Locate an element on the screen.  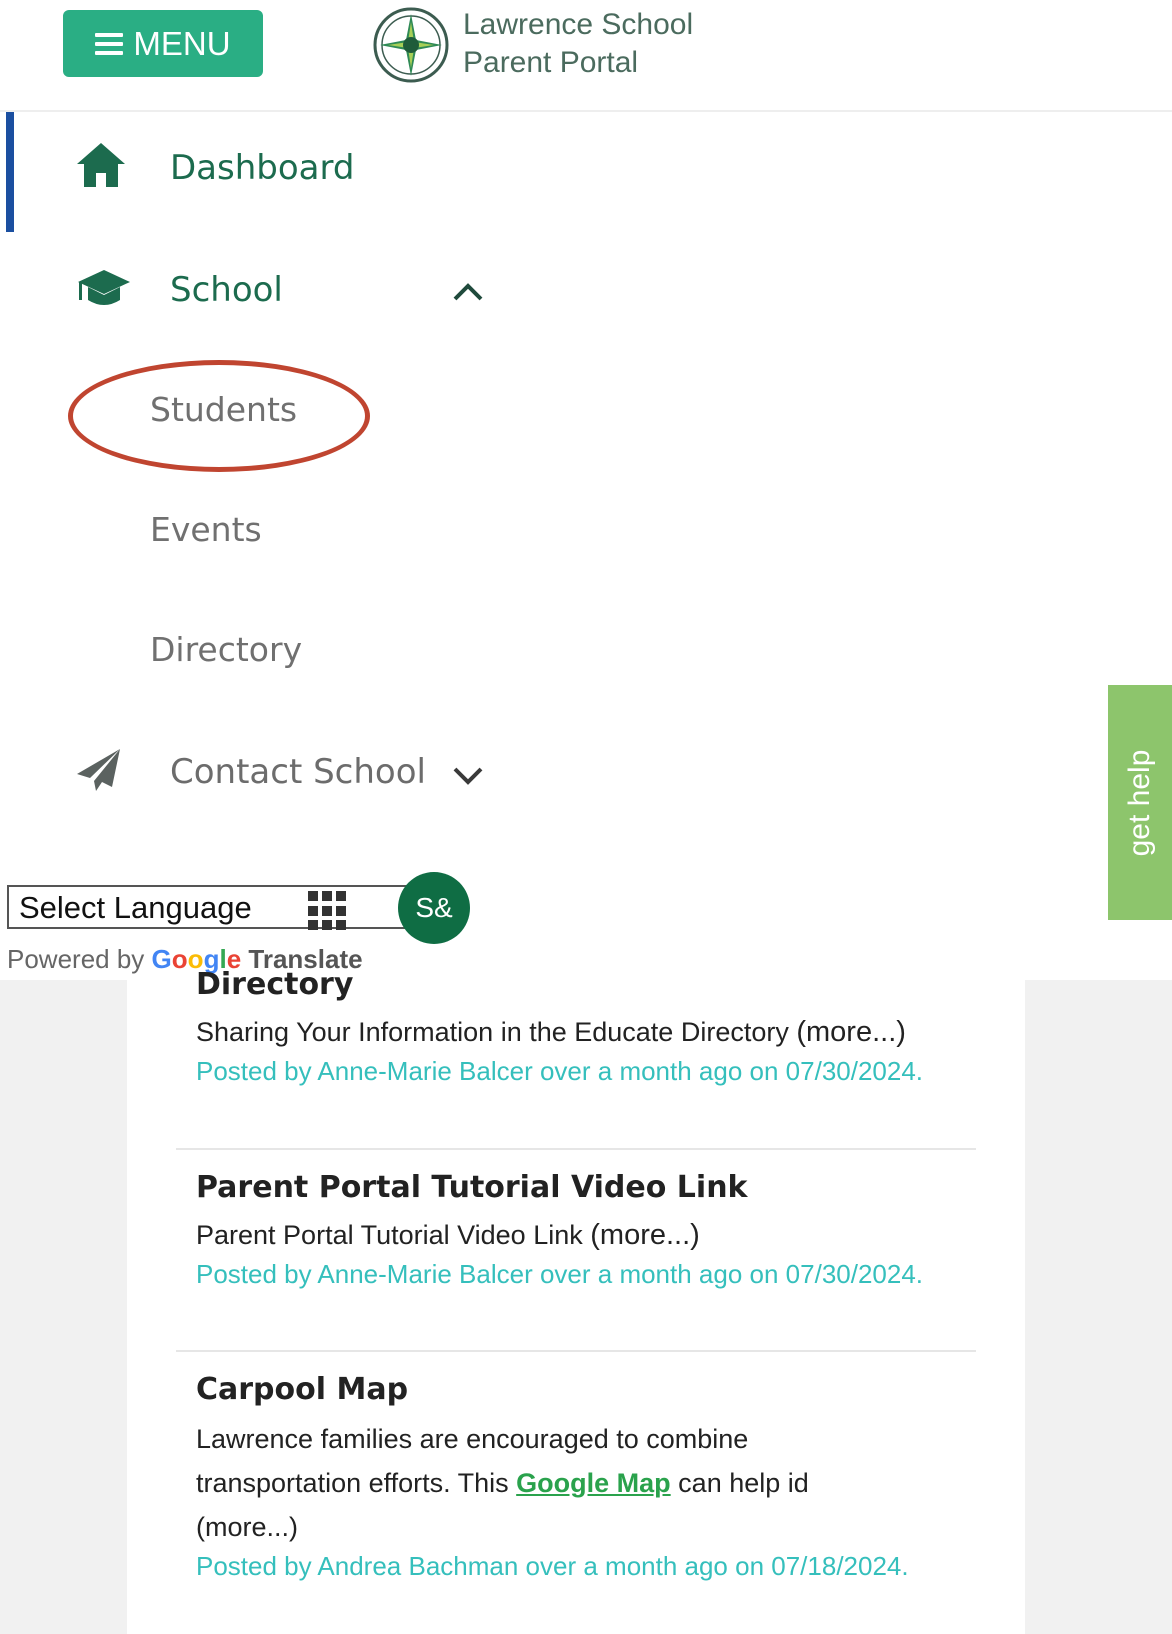
content-gutter-right is located at coordinates (1098, 1307).